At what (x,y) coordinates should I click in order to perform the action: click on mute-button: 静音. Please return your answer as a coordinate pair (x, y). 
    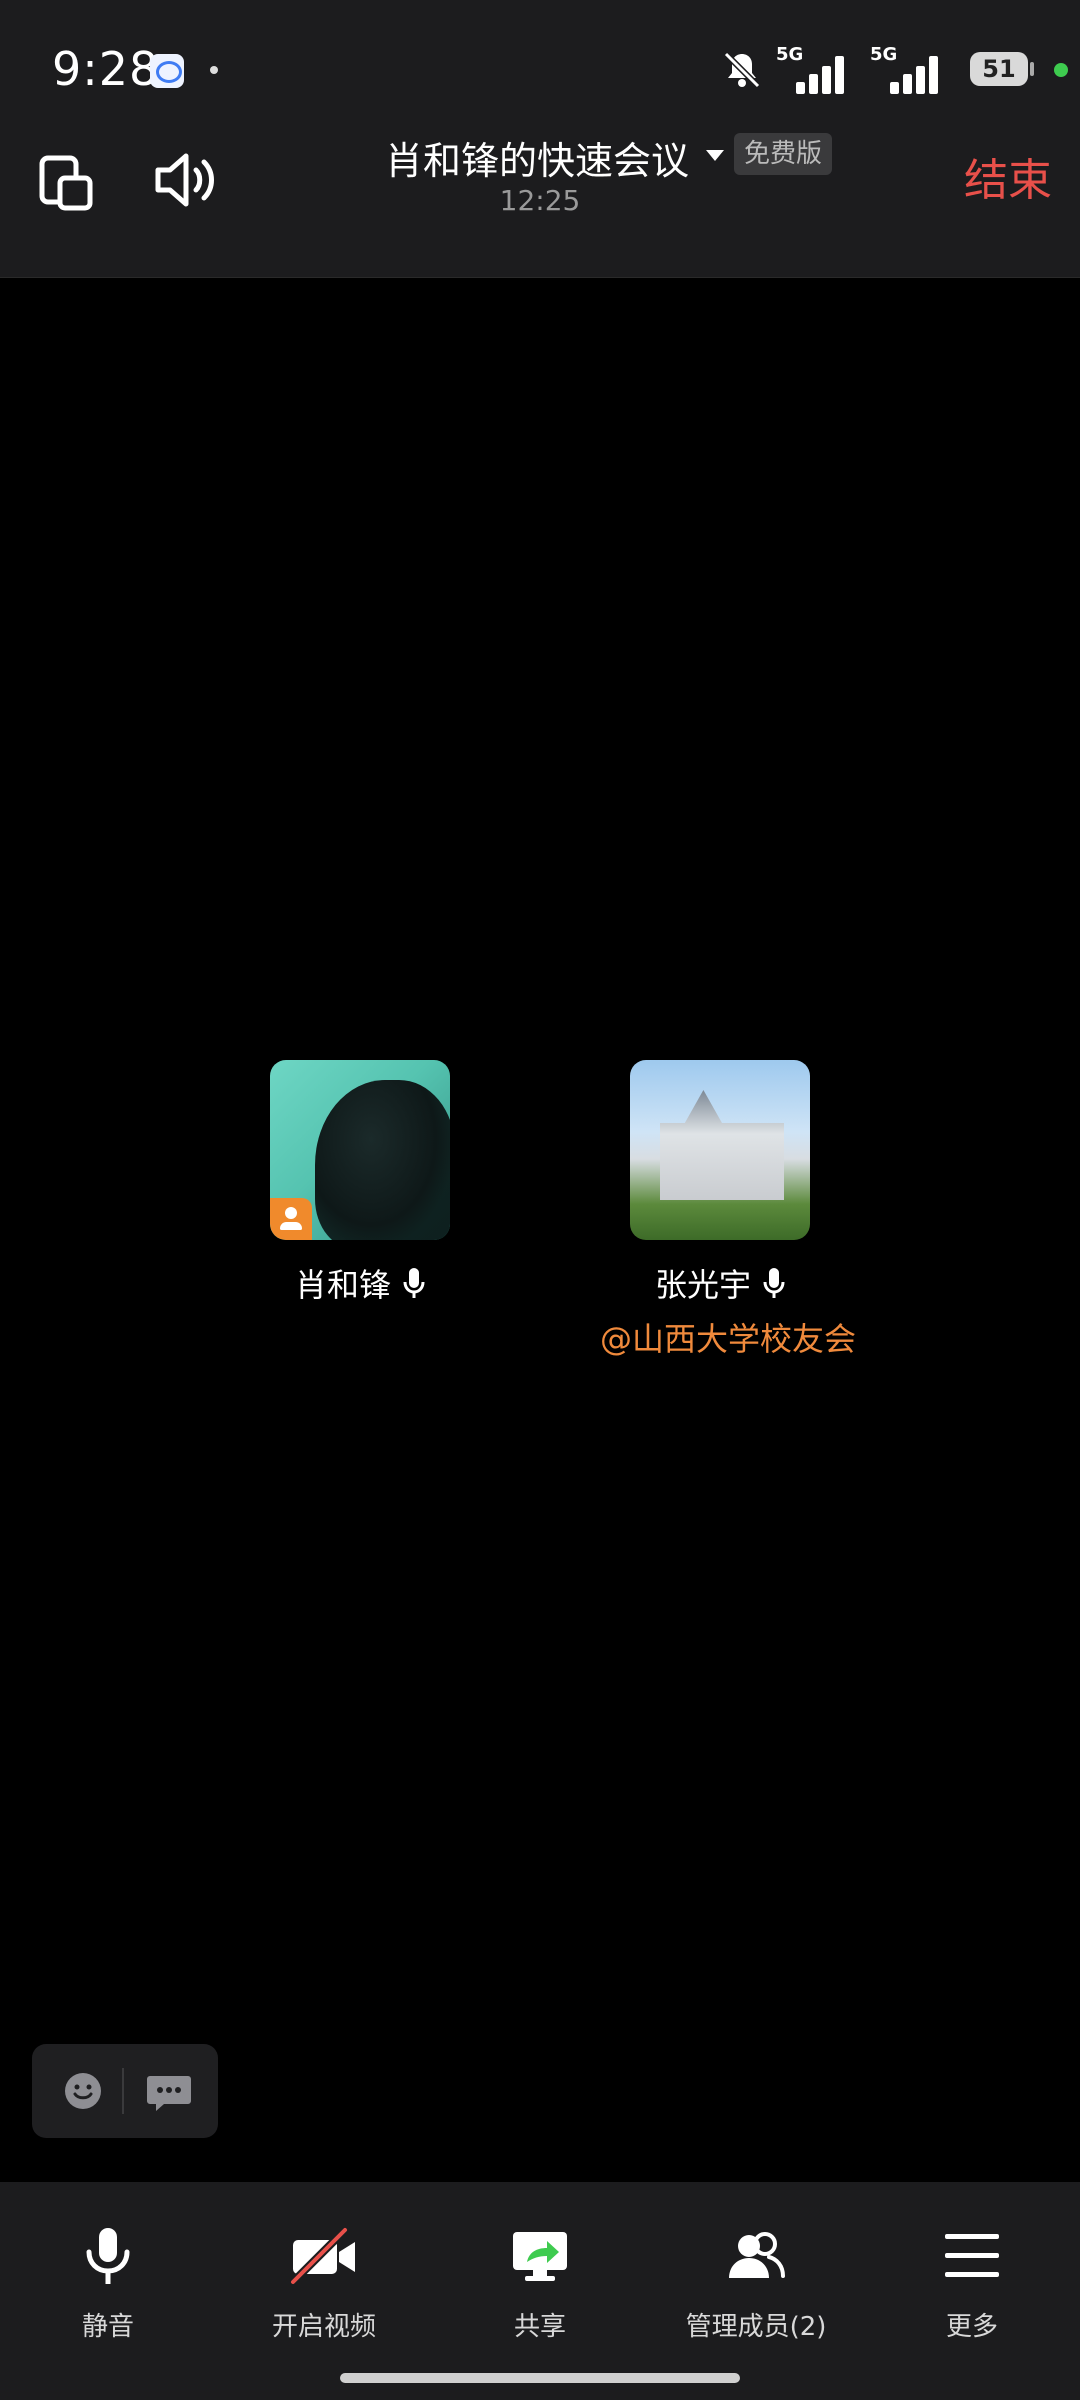
    Looking at the image, I should click on (108, 2283).